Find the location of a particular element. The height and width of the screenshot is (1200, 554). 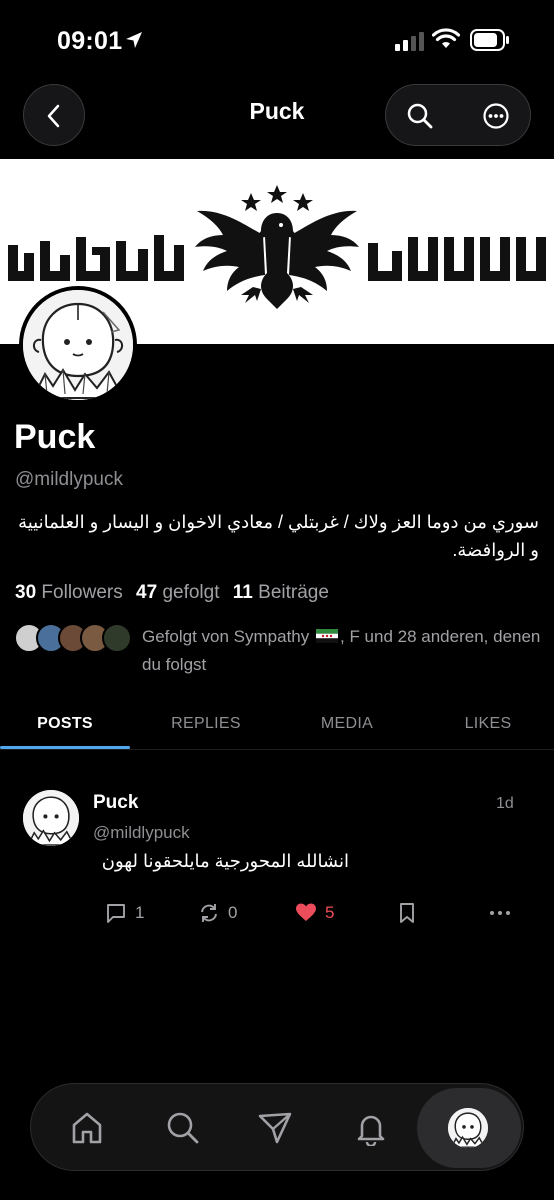

followers-label: Followers is located at coordinates (82, 592).